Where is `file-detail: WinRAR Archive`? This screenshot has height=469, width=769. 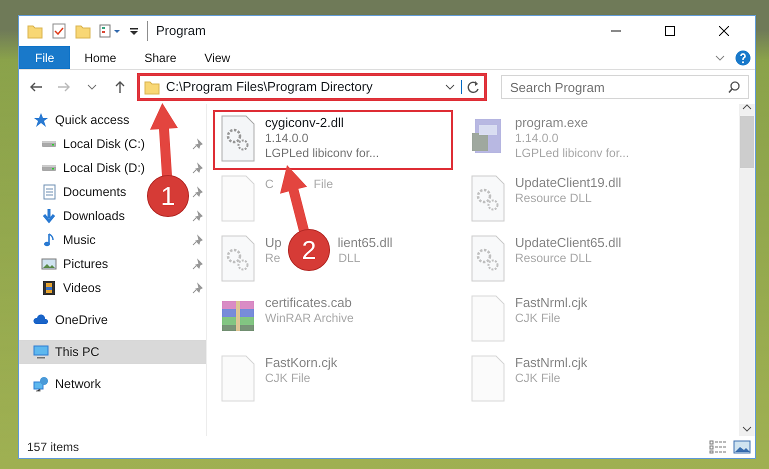 file-detail: WinRAR Archive is located at coordinates (309, 318).